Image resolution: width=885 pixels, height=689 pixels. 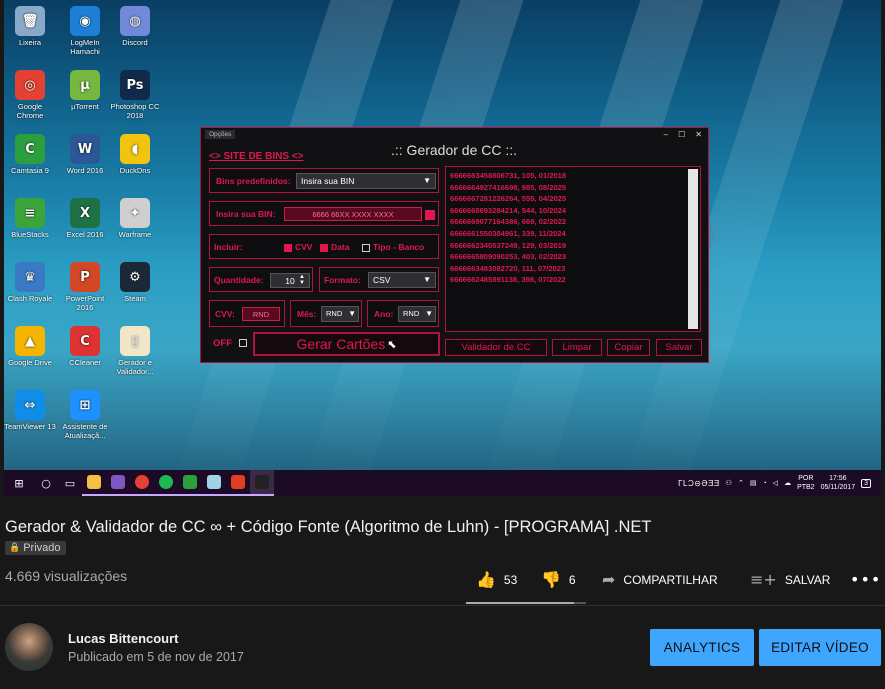 What do you see at coordinates (30, 21) in the screenshot?
I see `recycle-bin-icon: 🗑` at bounding box center [30, 21].